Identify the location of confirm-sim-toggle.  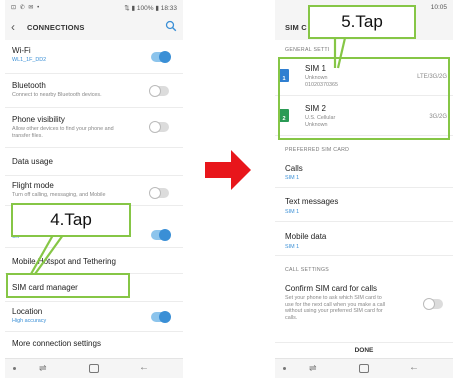
(433, 304).